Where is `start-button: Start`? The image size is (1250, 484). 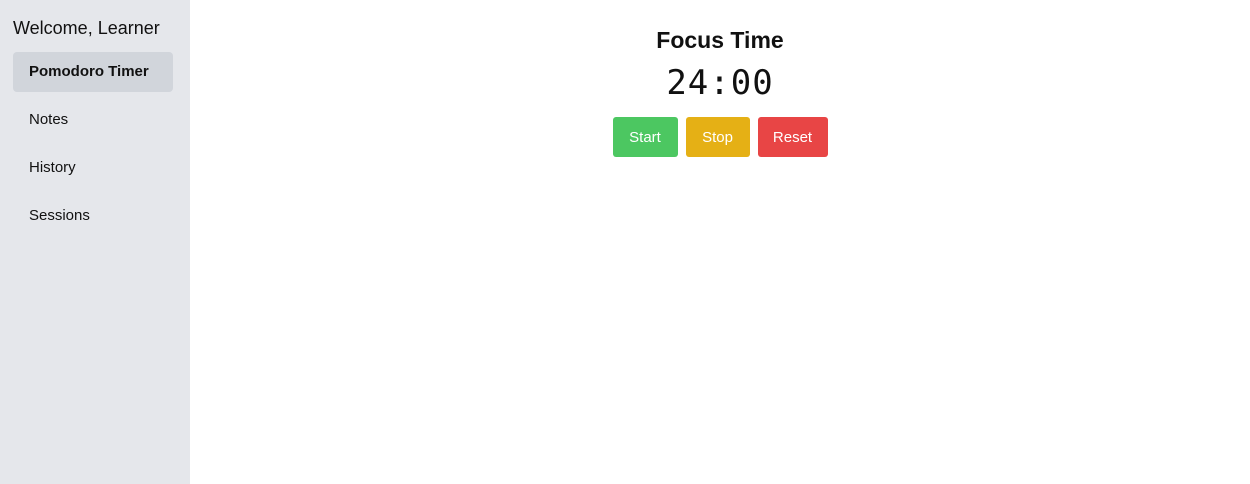 start-button: Start is located at coordinates (645, 137).